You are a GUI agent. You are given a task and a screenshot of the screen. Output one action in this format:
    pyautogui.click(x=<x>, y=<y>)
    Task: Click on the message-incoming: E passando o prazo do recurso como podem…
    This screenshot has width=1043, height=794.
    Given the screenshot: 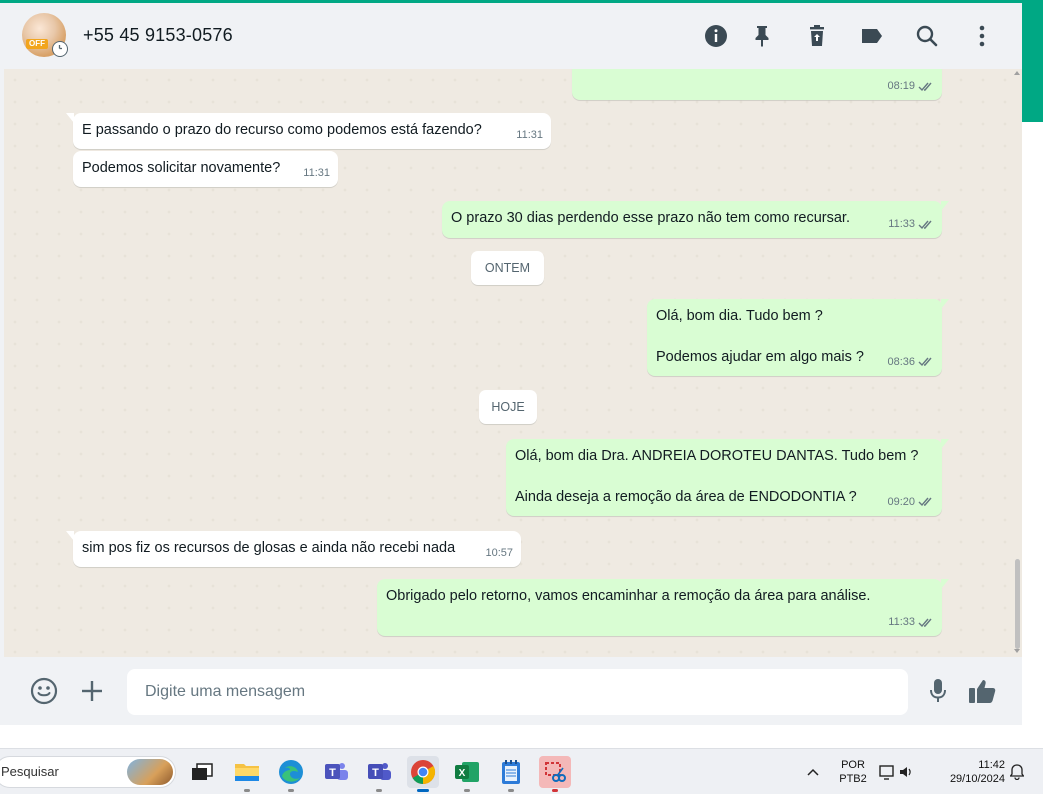 What is the action you would take?
    pyautogui.click(x=308, y=131)
    